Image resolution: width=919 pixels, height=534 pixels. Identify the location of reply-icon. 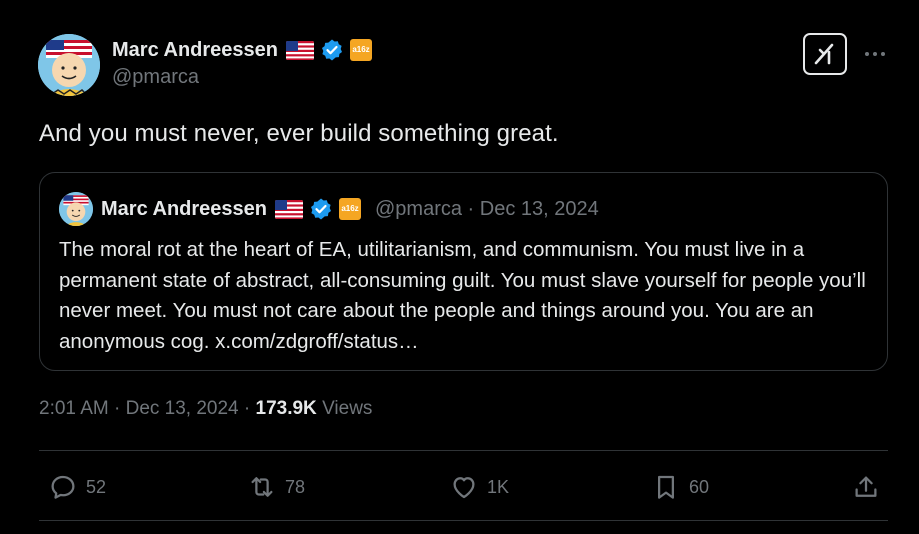
(63, 487).